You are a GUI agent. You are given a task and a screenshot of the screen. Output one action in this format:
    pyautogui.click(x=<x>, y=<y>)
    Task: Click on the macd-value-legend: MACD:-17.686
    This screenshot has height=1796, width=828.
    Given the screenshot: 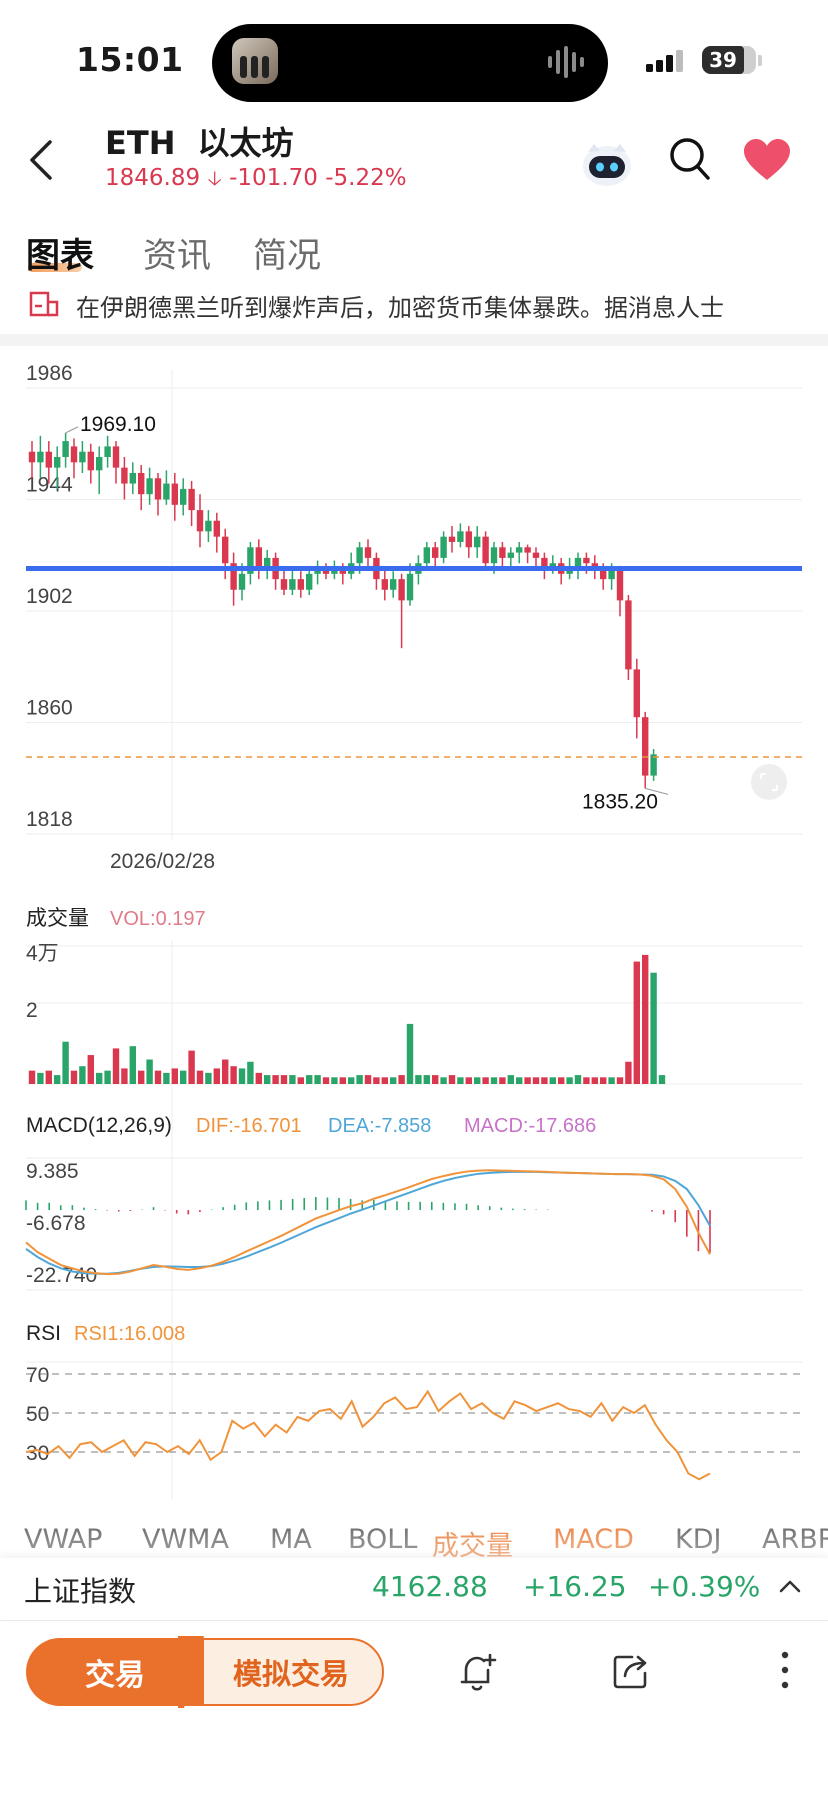 What is the action you would take?
    pyautogui.click(x=530, y=1126)
    